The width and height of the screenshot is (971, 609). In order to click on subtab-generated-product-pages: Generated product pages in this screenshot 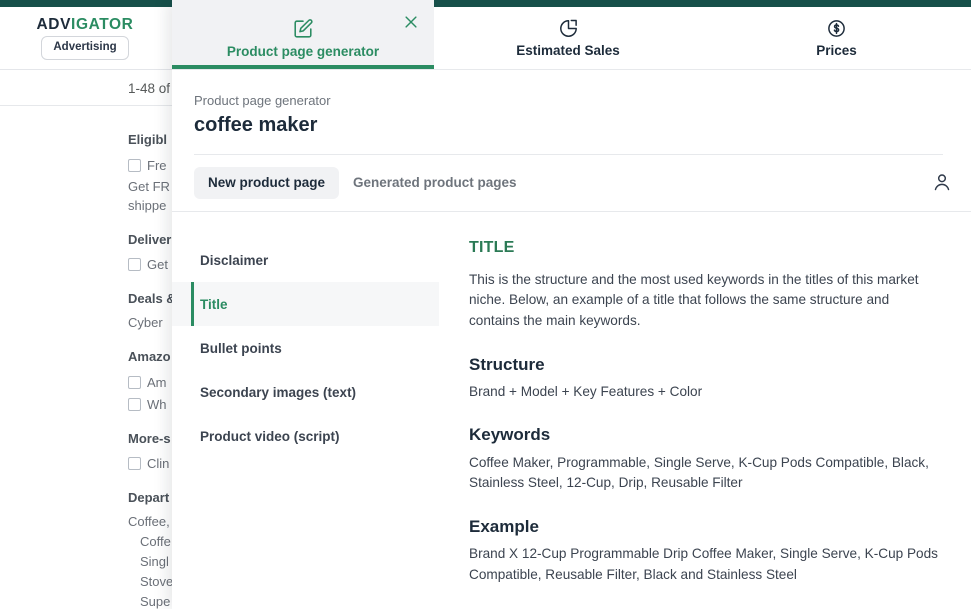, I will do `click(435, 183)`.